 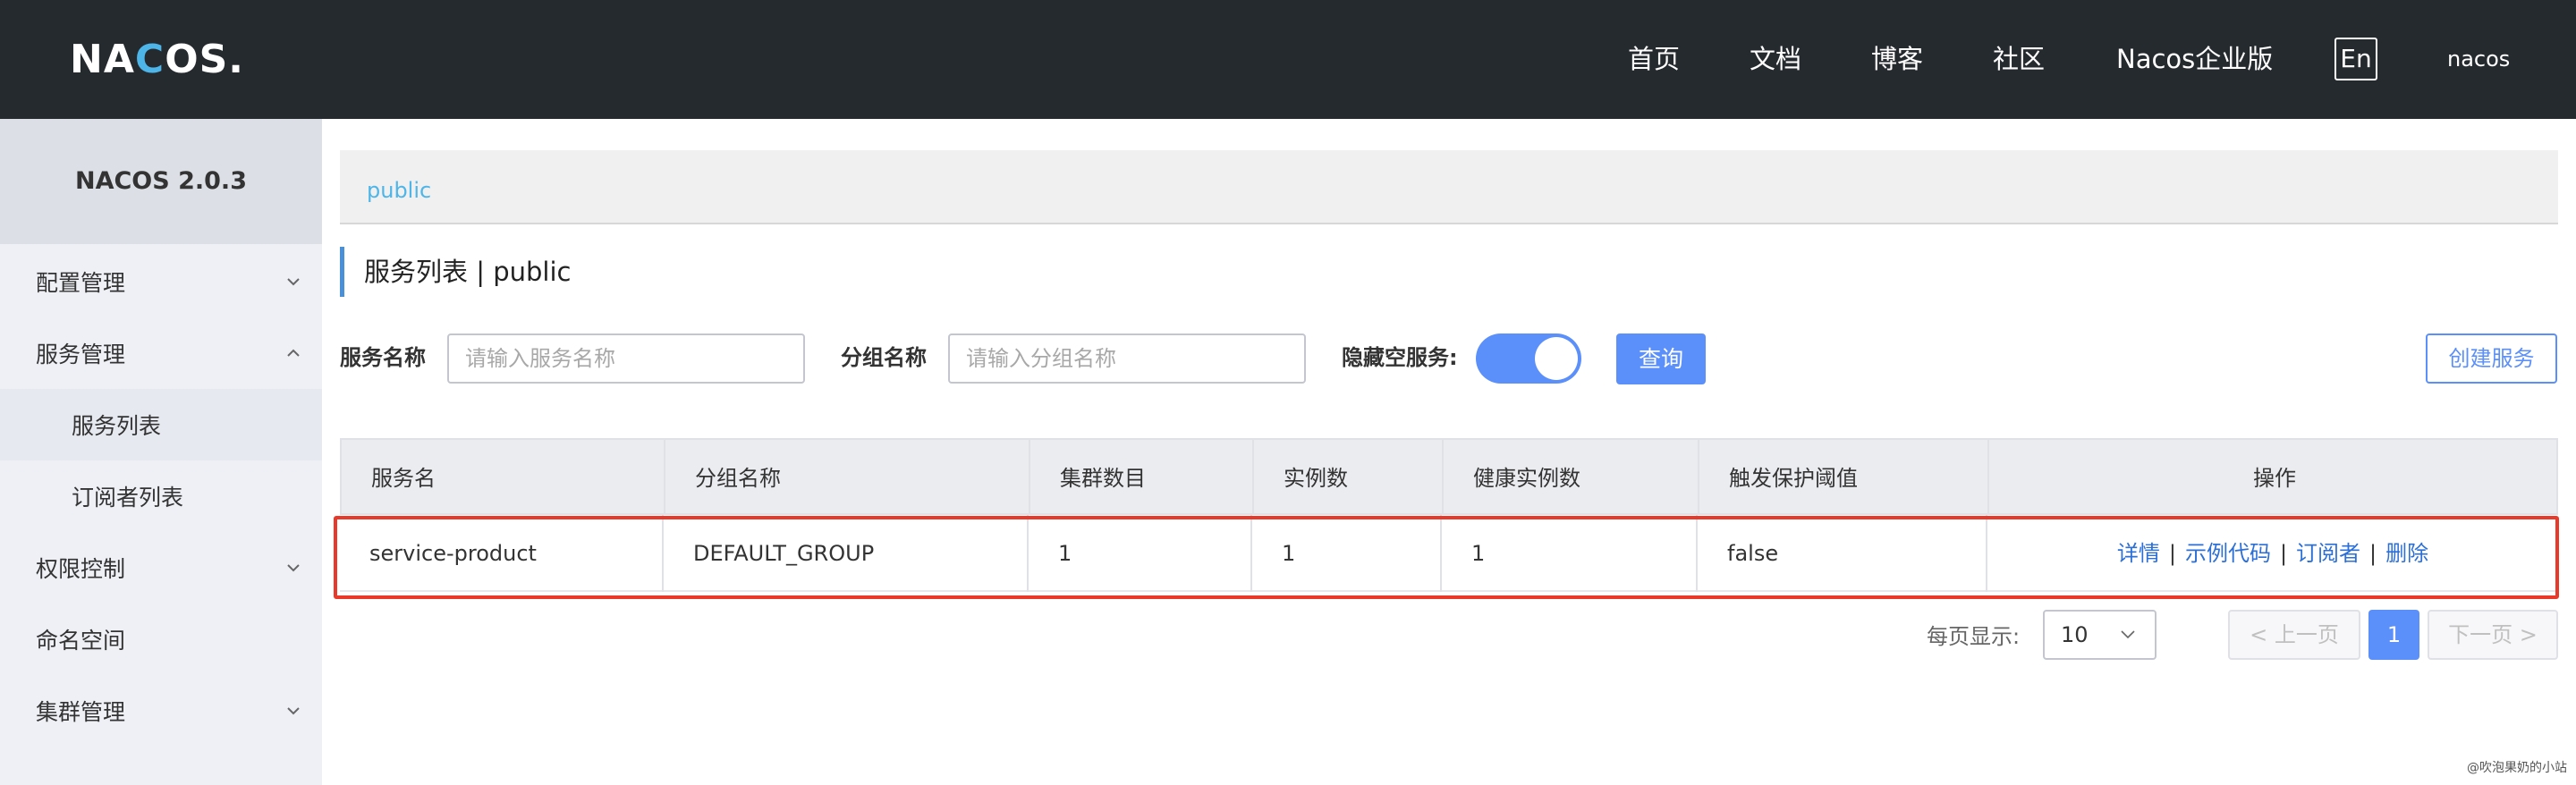 What do you see at coordinates (1571, 478) in the screenshot?
I see `column-header-healthy: 健康实例数` at bounding box center [1571, 478].